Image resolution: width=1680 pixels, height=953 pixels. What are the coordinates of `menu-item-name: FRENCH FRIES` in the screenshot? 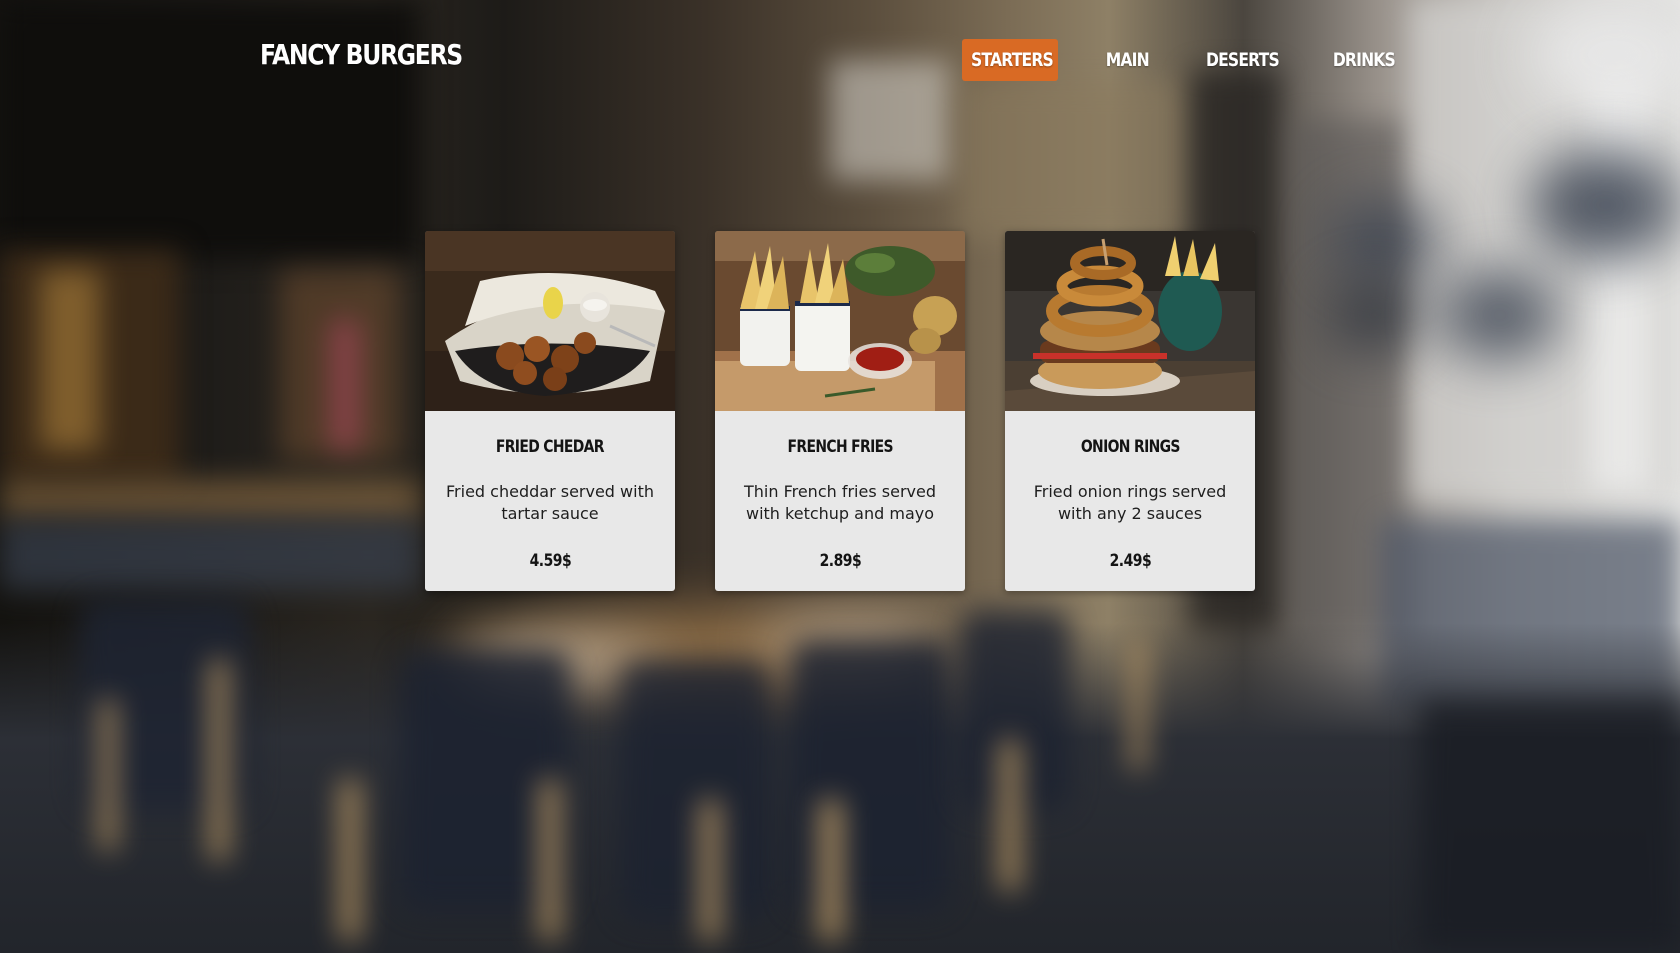 It's located at (840, 447).